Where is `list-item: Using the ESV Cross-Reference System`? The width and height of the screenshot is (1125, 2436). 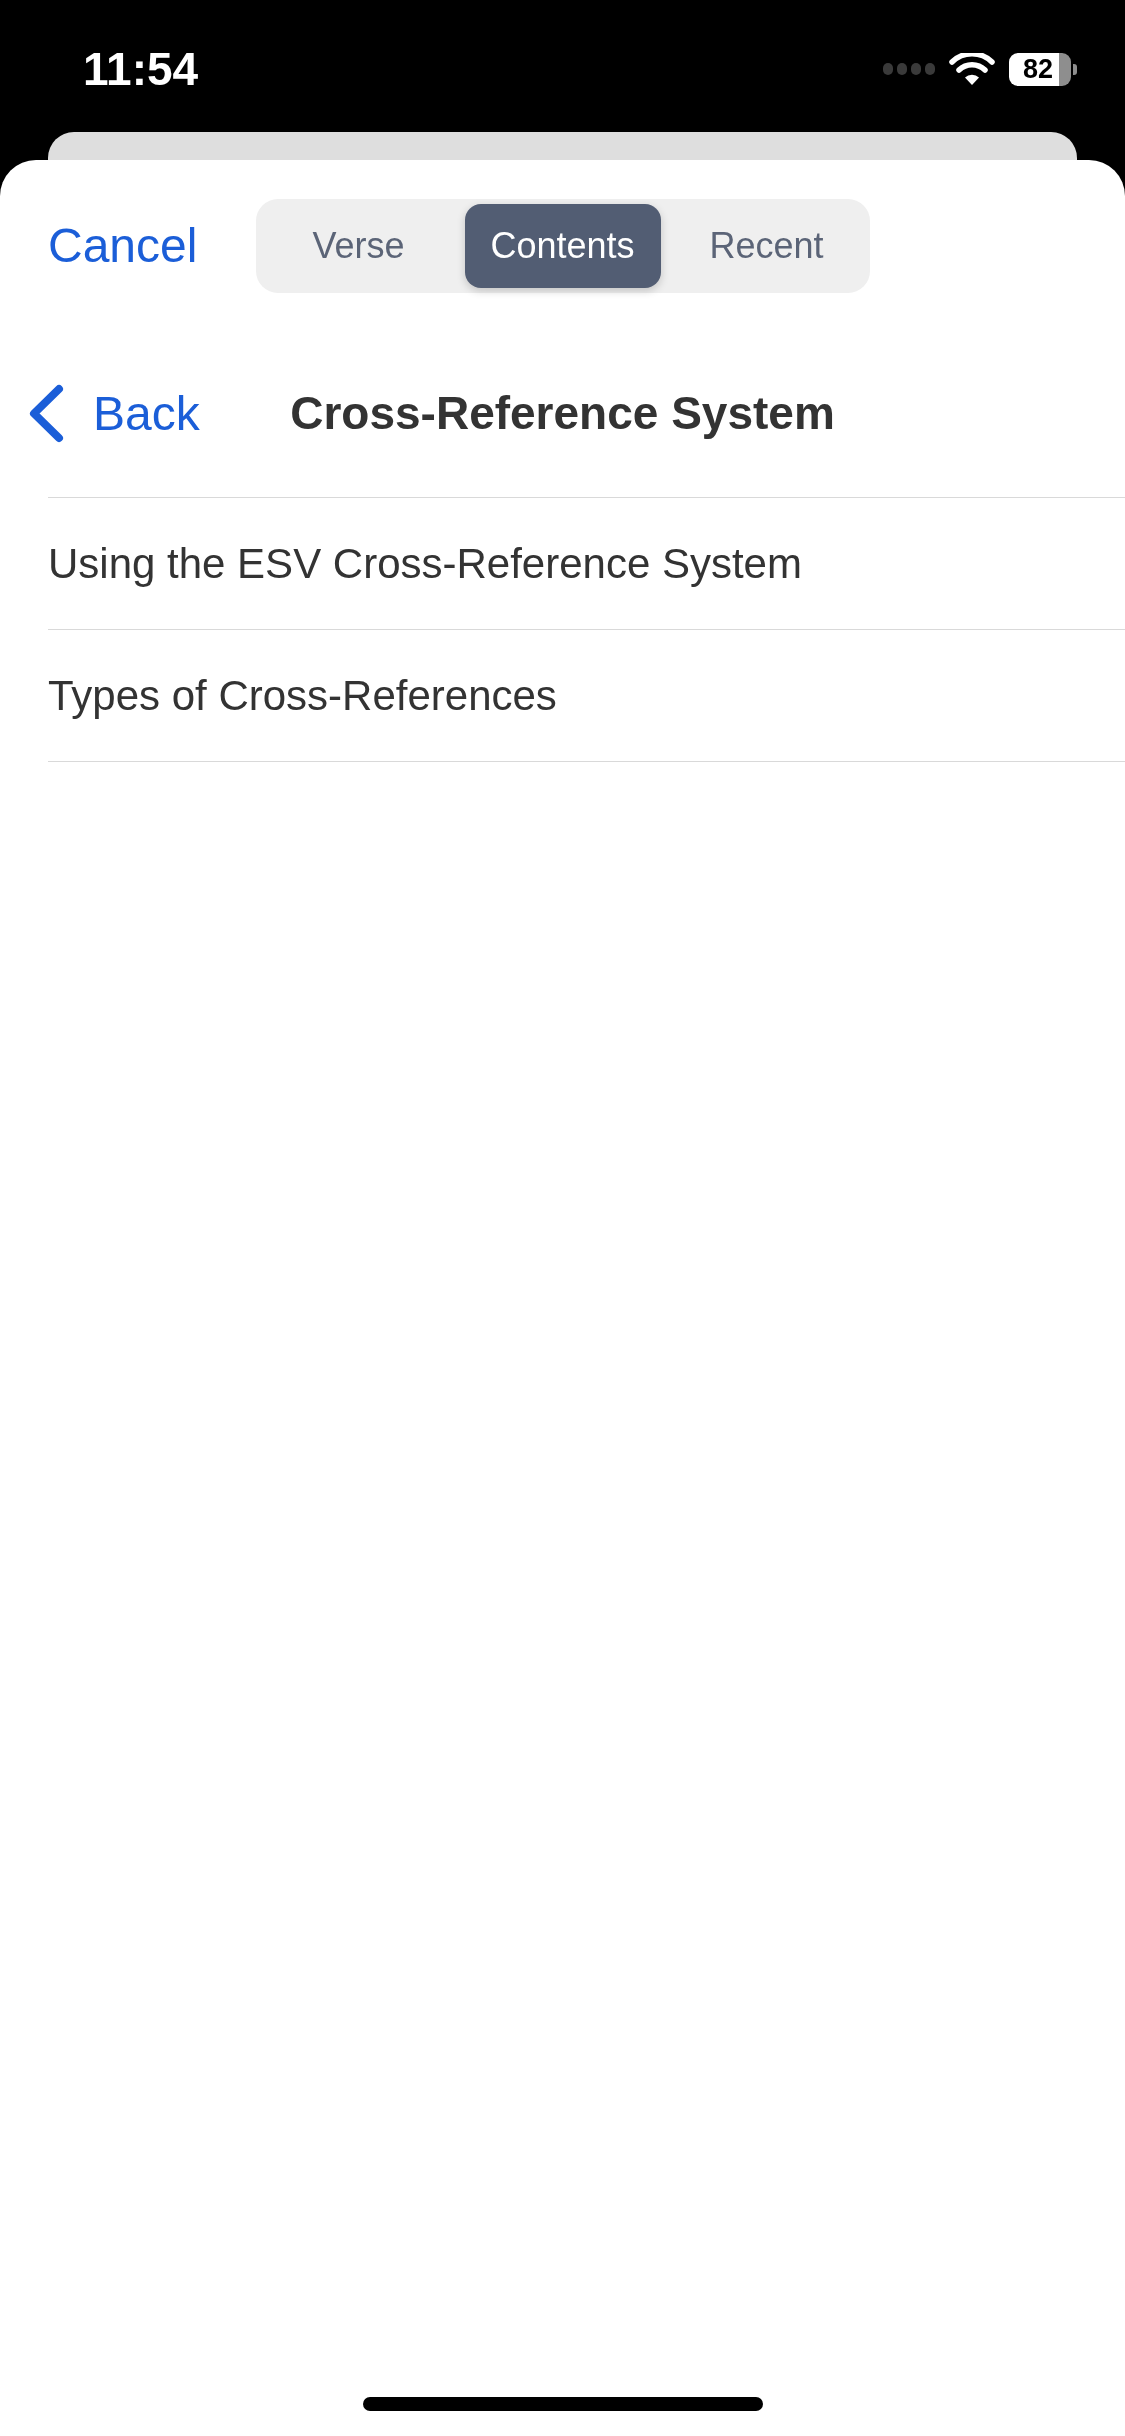 list-item: Using the ESV Cross-Reference System is located at coordinates (586, 564).